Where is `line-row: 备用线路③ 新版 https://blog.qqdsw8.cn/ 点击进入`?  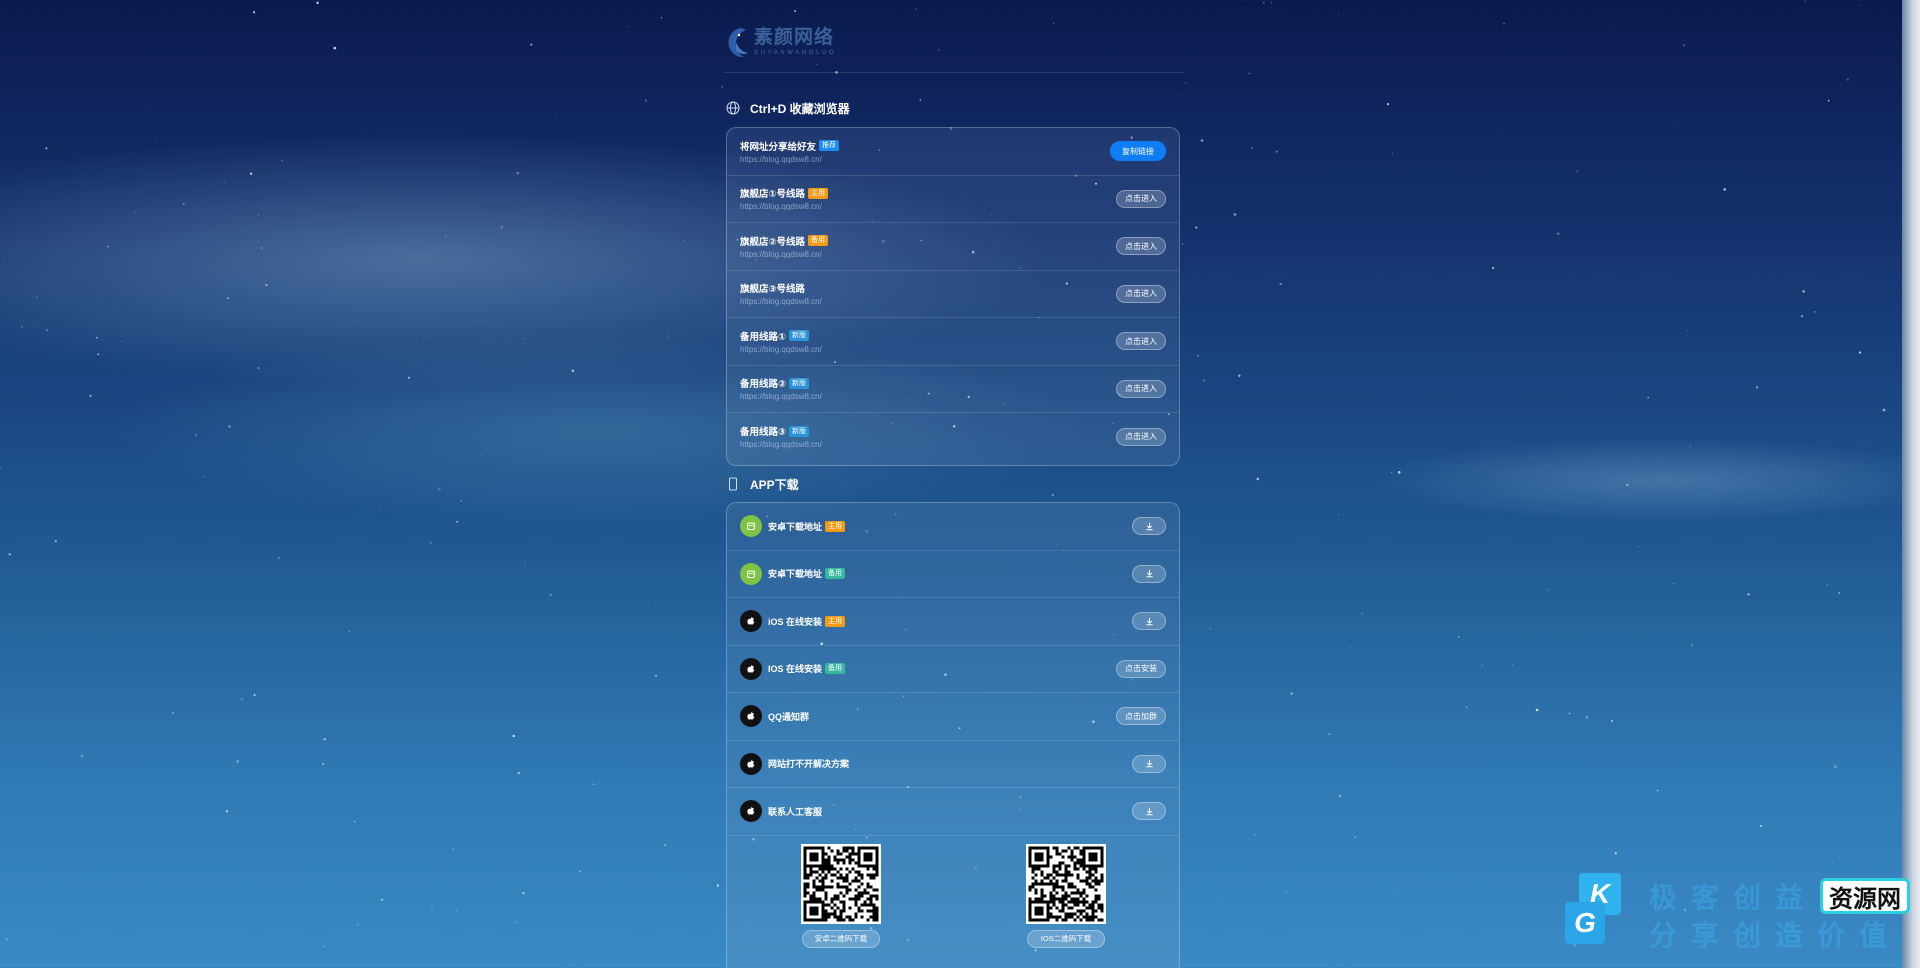 line-row: 备用线路③ 新版 https://blog.qqdsw8.cn/ 点击进入 is located at coordinates (953, 437).